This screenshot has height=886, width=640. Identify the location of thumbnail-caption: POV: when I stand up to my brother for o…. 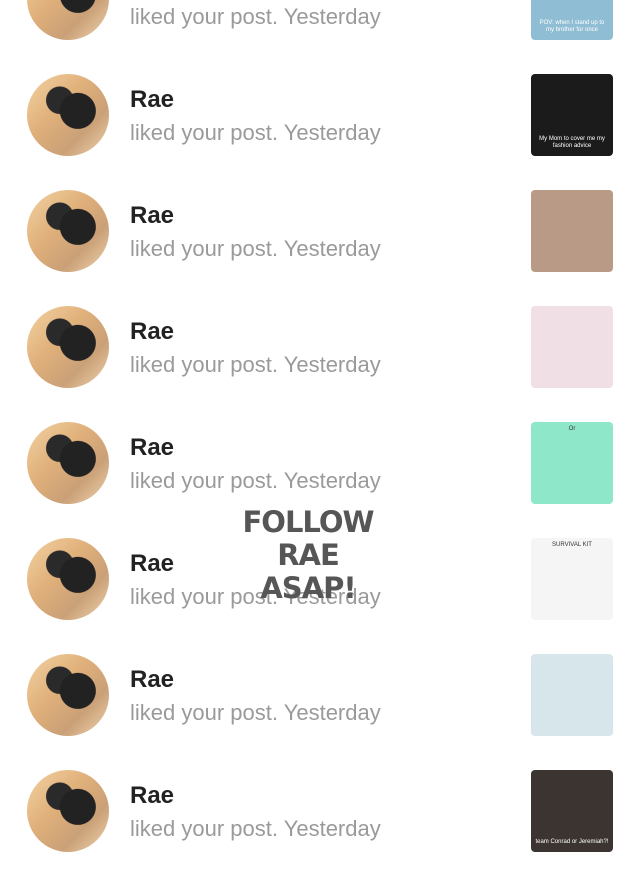
(572, 26).